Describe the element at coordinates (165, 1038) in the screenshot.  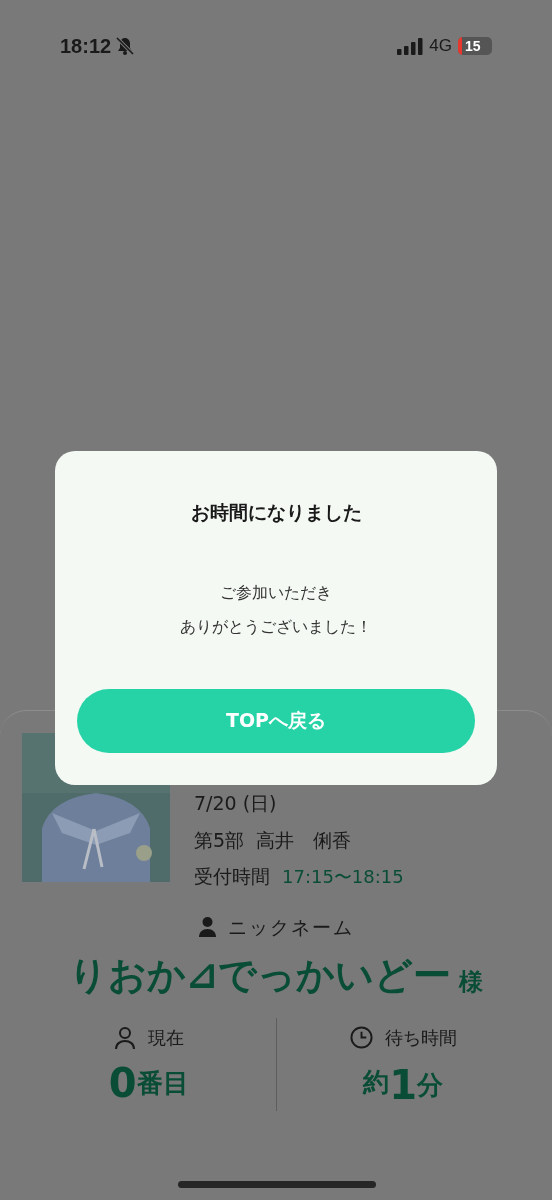
I see `stat-label: 現在` at that location.